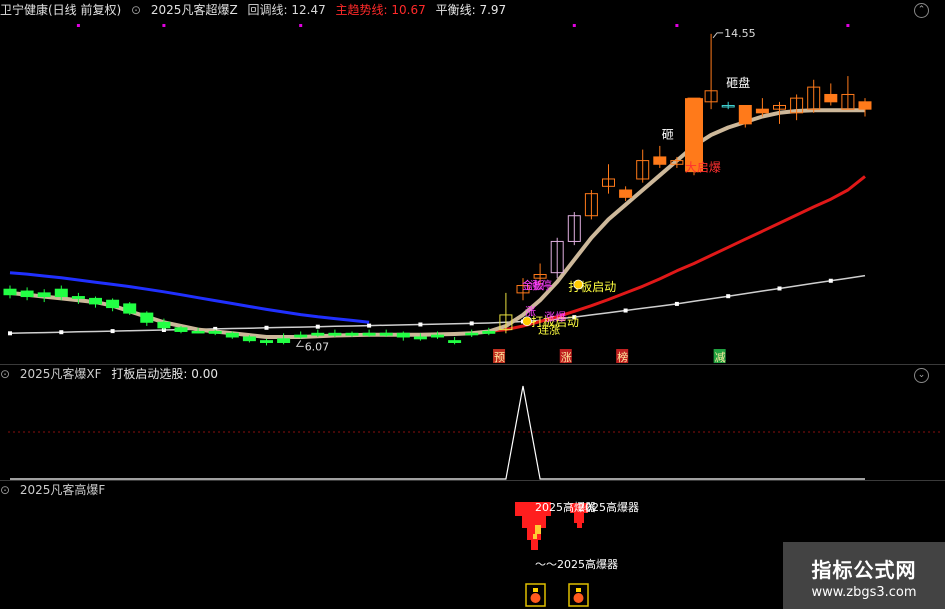 The width and height of the screenshot is (945, 609). I want to click on indicator-name: 2025凡客超爆Z, so click(194, 10).